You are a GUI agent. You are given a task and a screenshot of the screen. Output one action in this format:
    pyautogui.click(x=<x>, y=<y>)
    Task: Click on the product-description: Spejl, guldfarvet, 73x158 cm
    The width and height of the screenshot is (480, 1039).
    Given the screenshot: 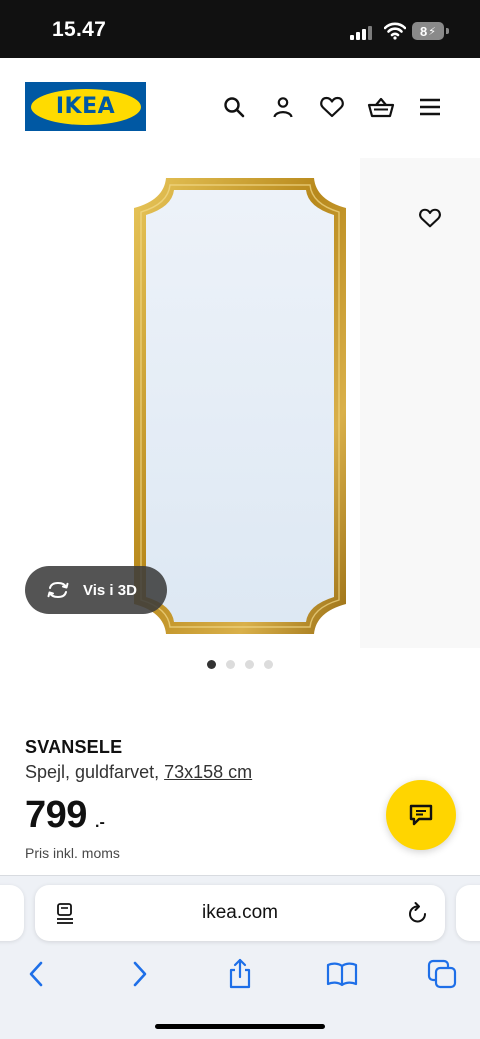 What is the action you would take?
    pyautogui.click(x=138, y=772)
    